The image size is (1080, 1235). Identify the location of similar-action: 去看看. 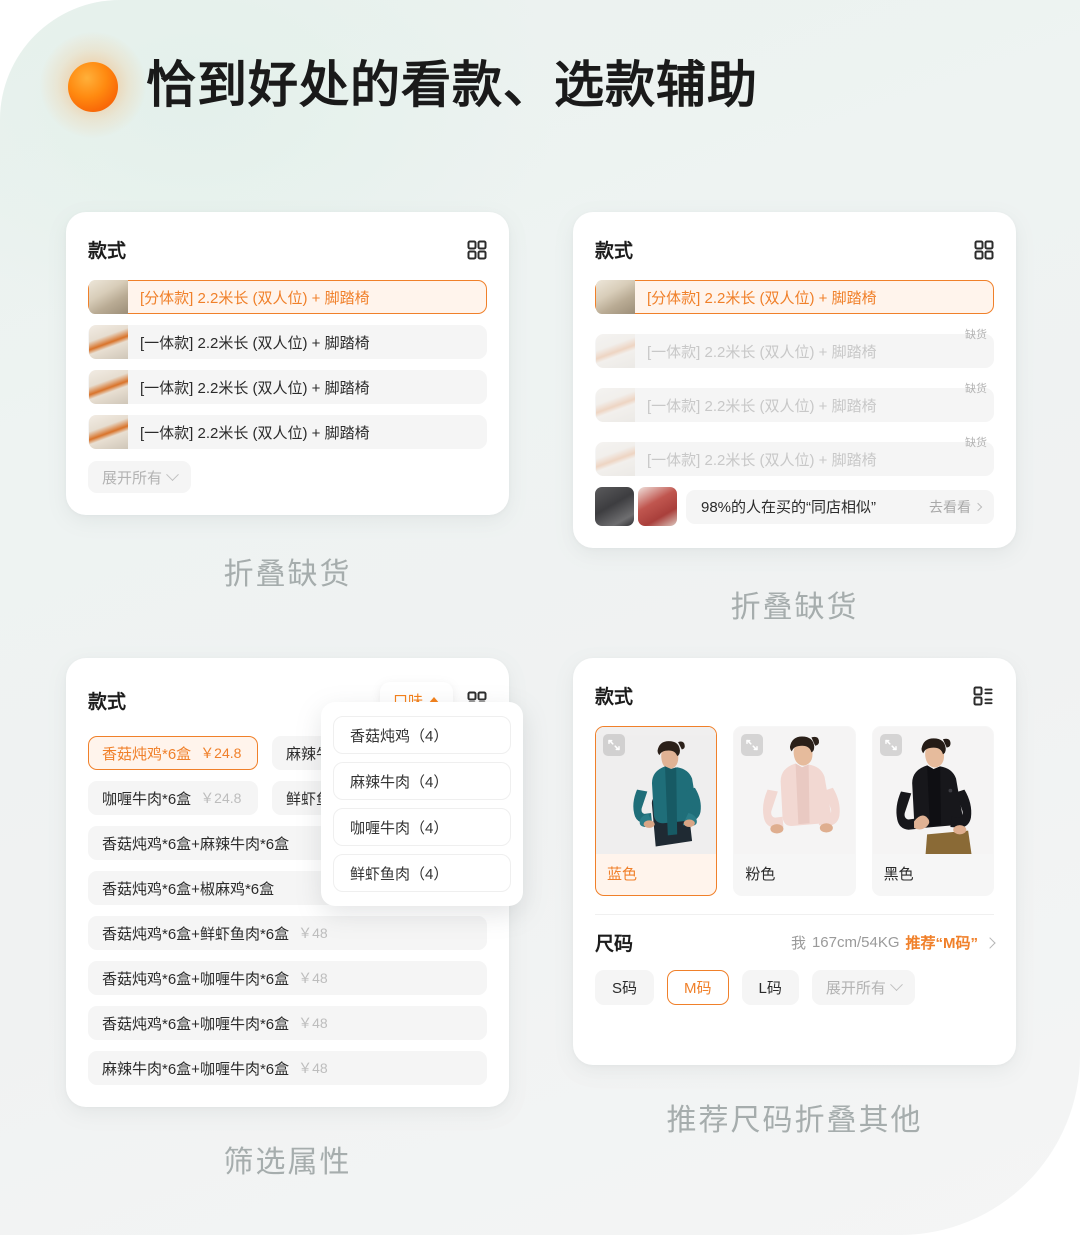
(956, 507).